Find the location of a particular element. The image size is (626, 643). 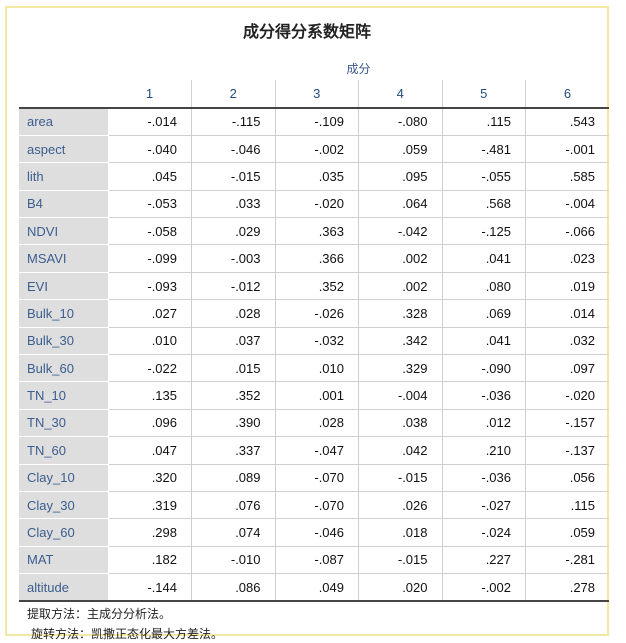

row-label: lith is located at coordinates (64, 176).